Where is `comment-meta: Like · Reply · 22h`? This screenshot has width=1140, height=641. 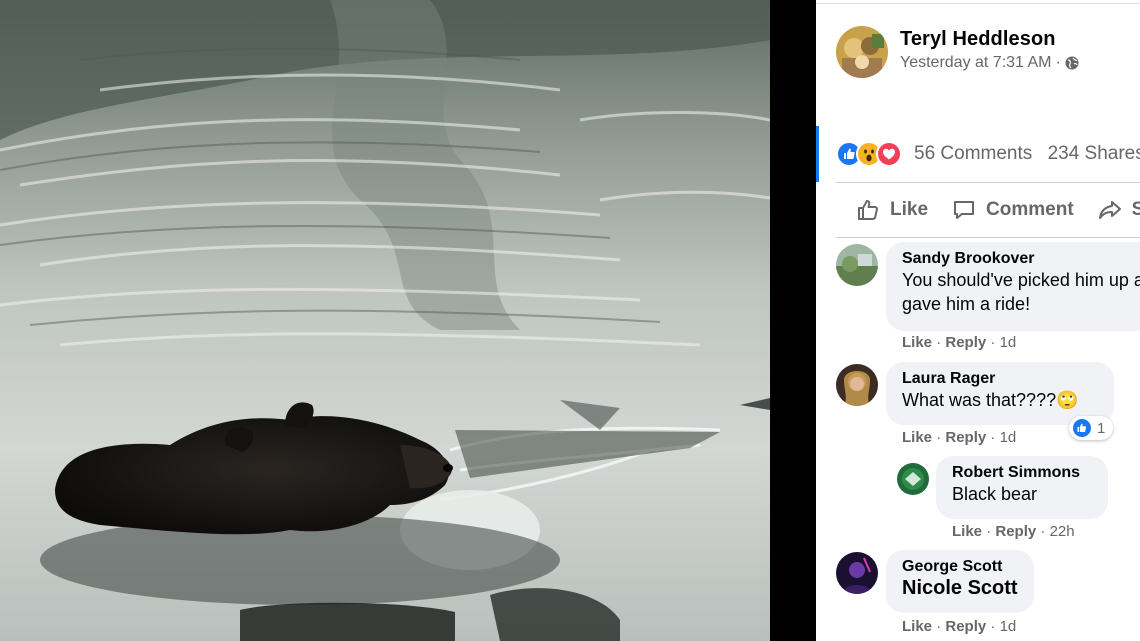 comment-meta: Like · Reply · 22h is located at coordinates (1013, 531).